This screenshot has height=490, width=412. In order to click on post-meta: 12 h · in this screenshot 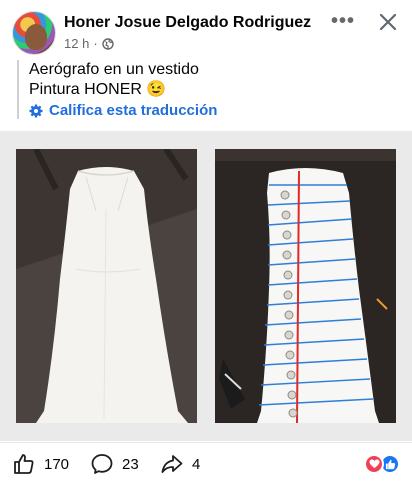, I will do `click(89, 43)`.